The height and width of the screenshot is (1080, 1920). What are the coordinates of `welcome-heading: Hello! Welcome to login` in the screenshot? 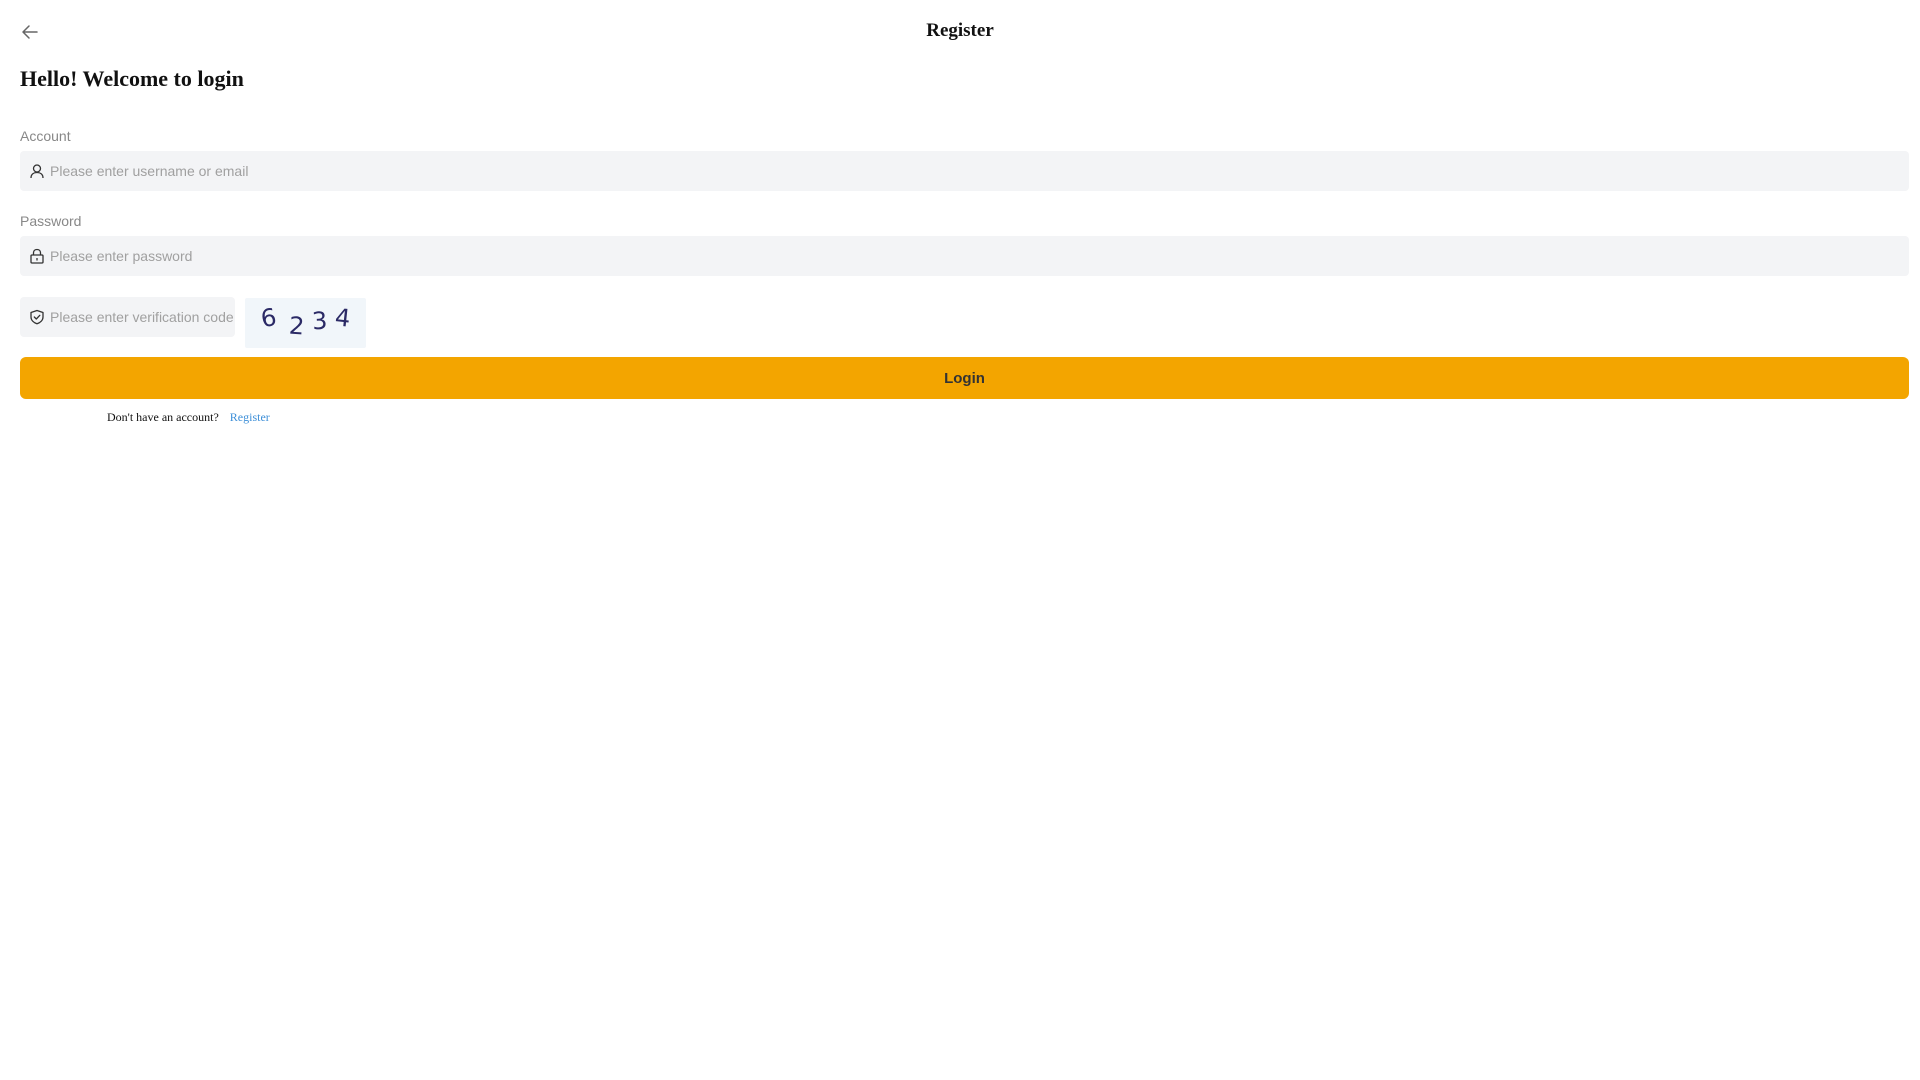 It's located at (132, 78).